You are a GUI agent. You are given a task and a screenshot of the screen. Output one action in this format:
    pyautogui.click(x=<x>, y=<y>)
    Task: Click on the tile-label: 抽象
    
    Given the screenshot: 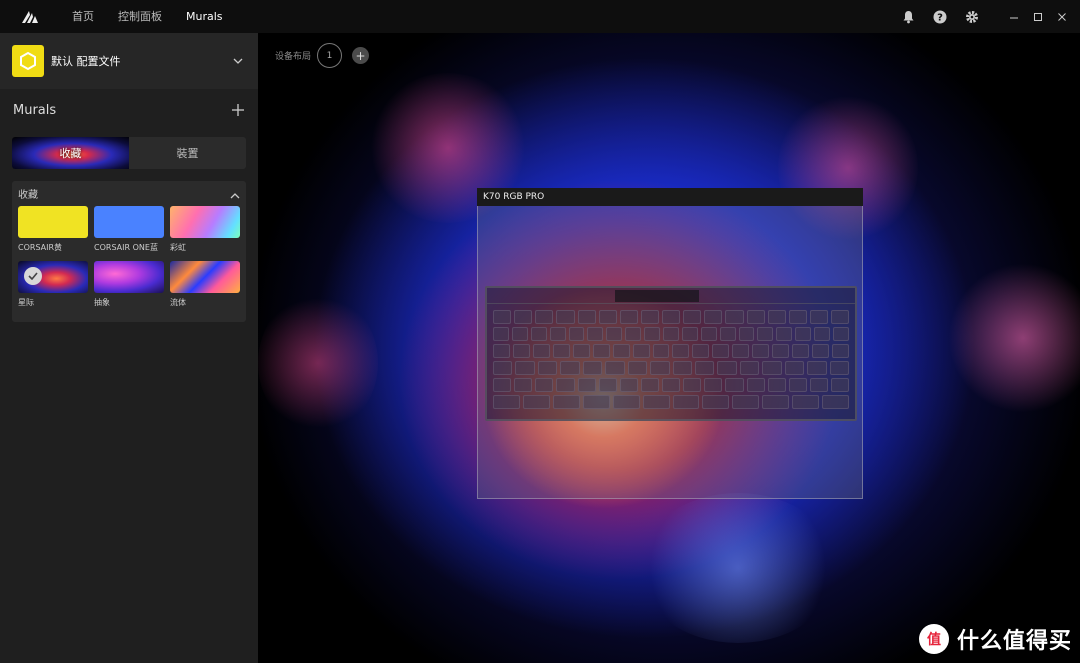 What is the action you would take?
    pyautogui.click(x=102, y=302)
    